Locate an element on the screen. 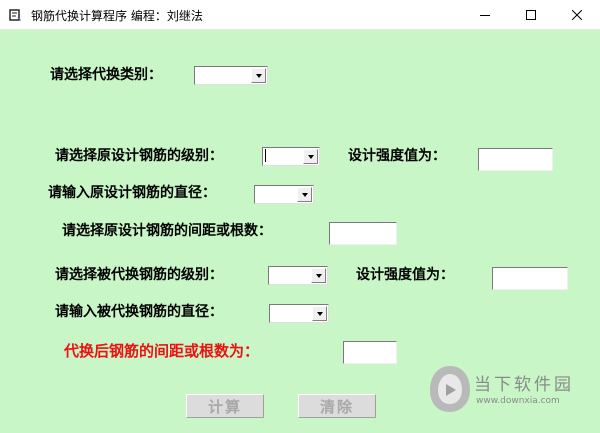  watermark: 当下软件园 www.downxia.com is located at coordinates (513, 388).